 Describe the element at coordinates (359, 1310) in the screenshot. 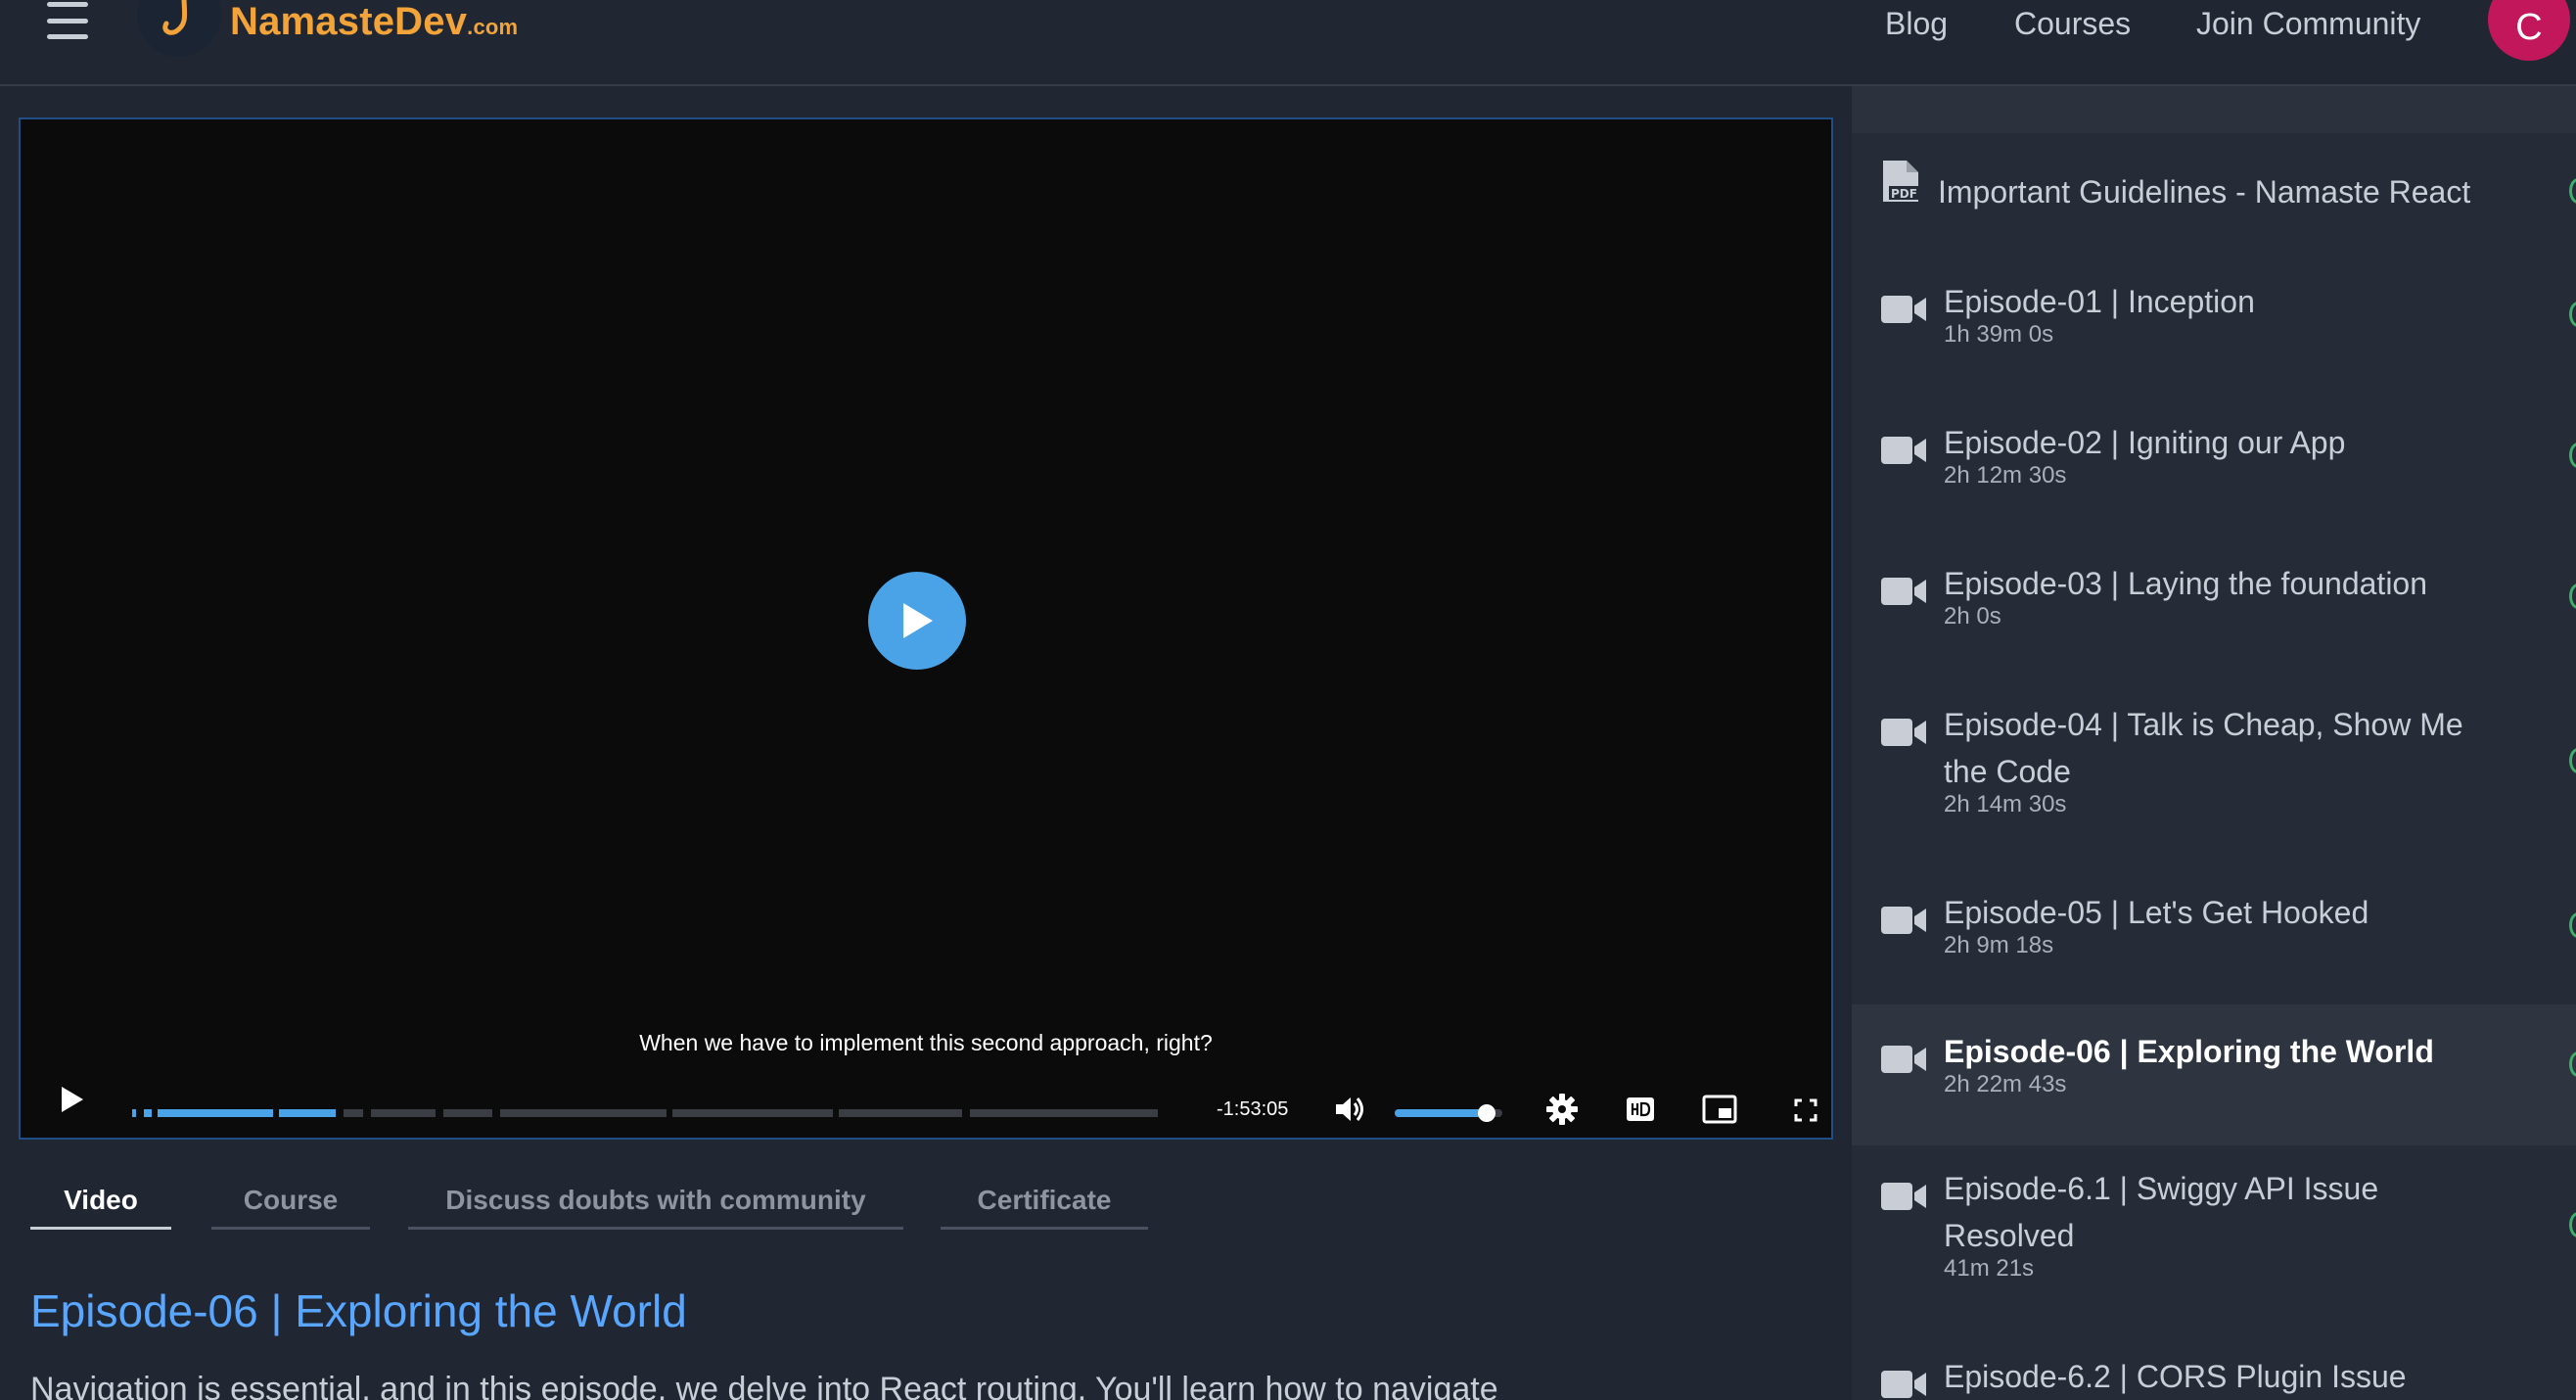

I see `episode-title: Episode-06 | Exploring the World` at that location.